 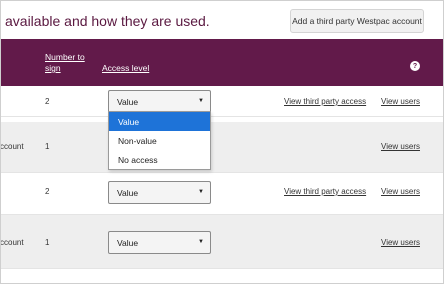 What do you see at coordinates (357, 21) in the screenshot?
I see `add-third-party-account-button: Add a third party Westpac account` at bounding box center [357, 21].